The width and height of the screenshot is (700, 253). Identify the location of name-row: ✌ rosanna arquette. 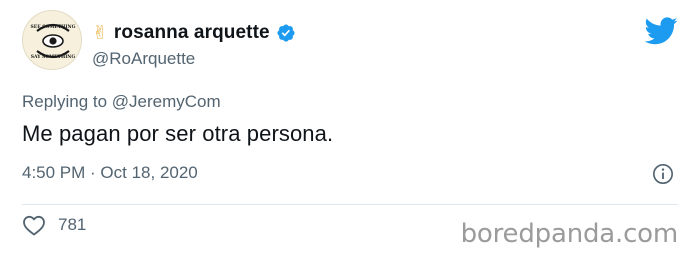
(194, 33).